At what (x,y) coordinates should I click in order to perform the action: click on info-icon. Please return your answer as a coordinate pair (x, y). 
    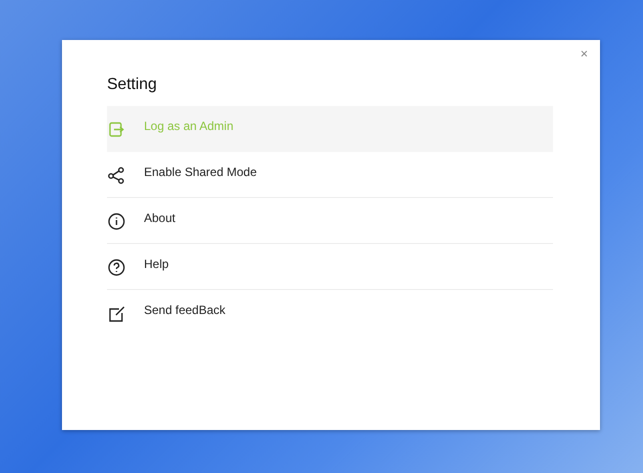
    Looking at the image, I should click on (116, 221).